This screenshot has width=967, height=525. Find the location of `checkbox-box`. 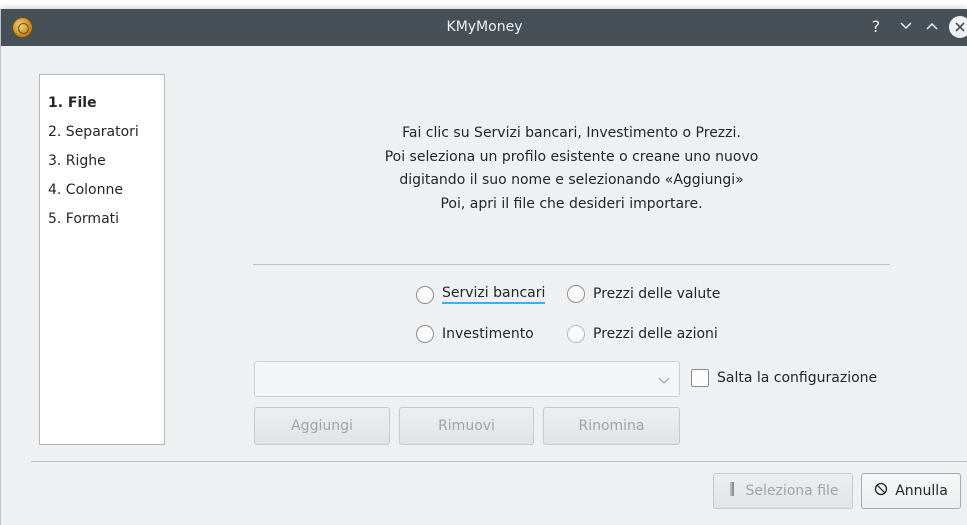

checkbox-box is located at coordinates (700, 378).